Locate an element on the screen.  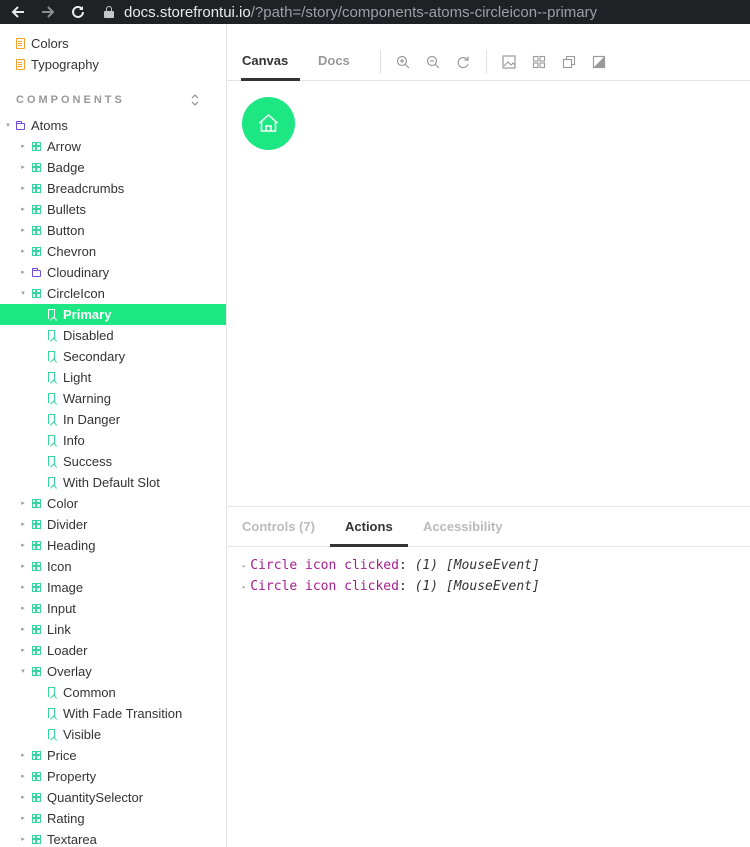
tree-item-quantityselector: ▸ QuantitySelector is located at coordinates (113, 797).